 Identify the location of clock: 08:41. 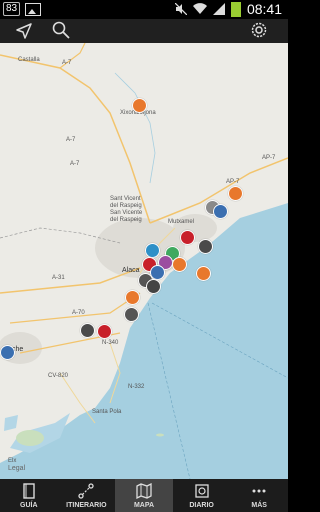
(264, 9).